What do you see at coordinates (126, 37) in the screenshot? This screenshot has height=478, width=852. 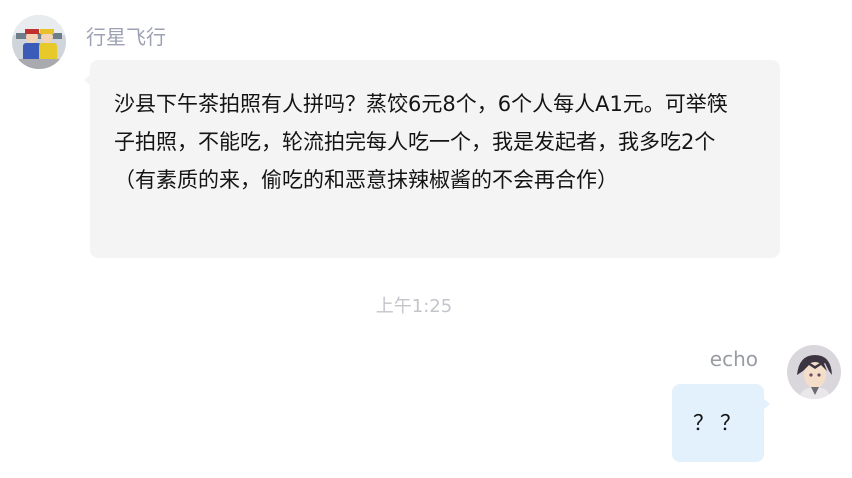 I see `sender-name: 行星飞行` at bounding box center [126, 37].